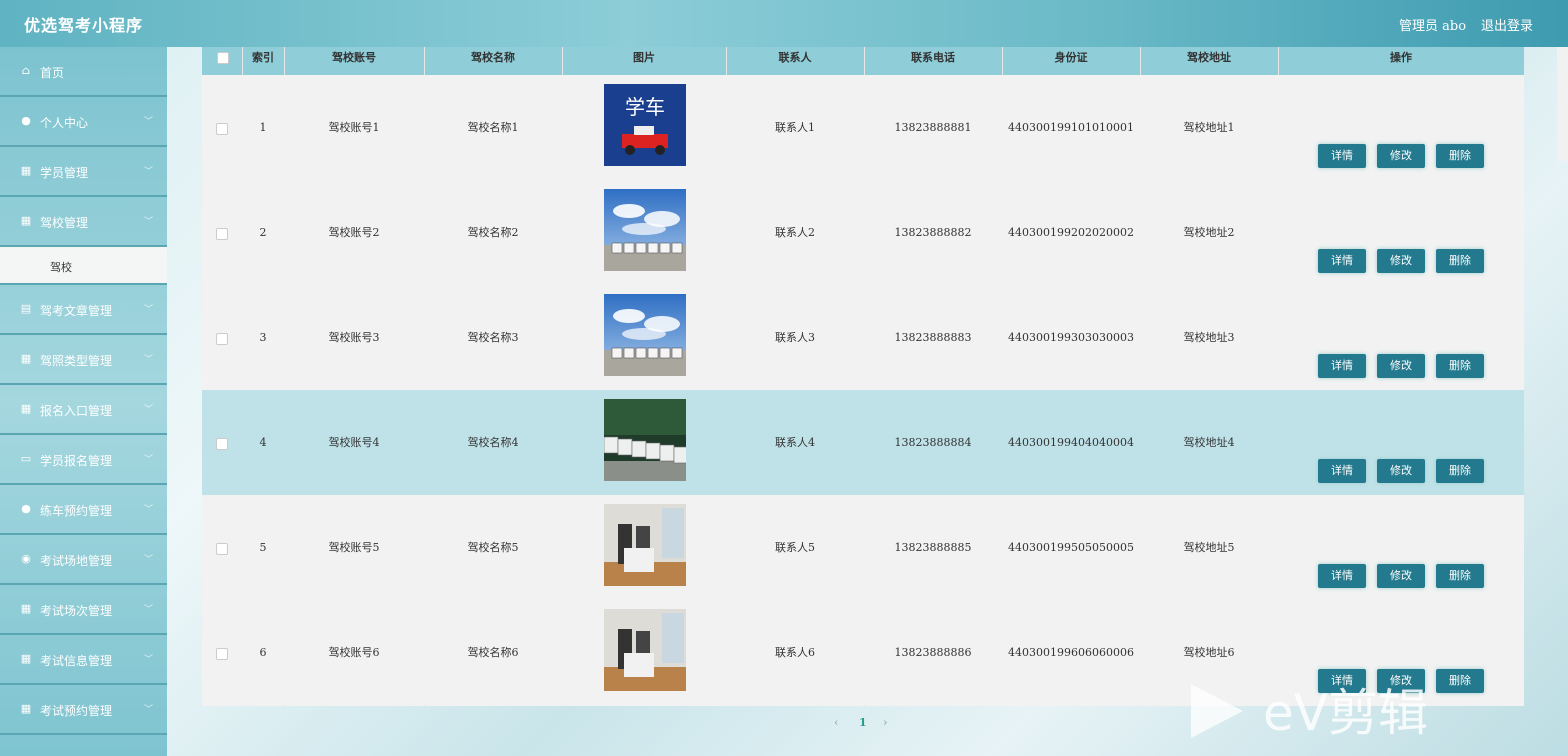 Image resolution: width=1568 pixels, height=756 pixels. I want to click on sidebar-item: ▦ 驾校管理 ﹀, so click(83, 222).